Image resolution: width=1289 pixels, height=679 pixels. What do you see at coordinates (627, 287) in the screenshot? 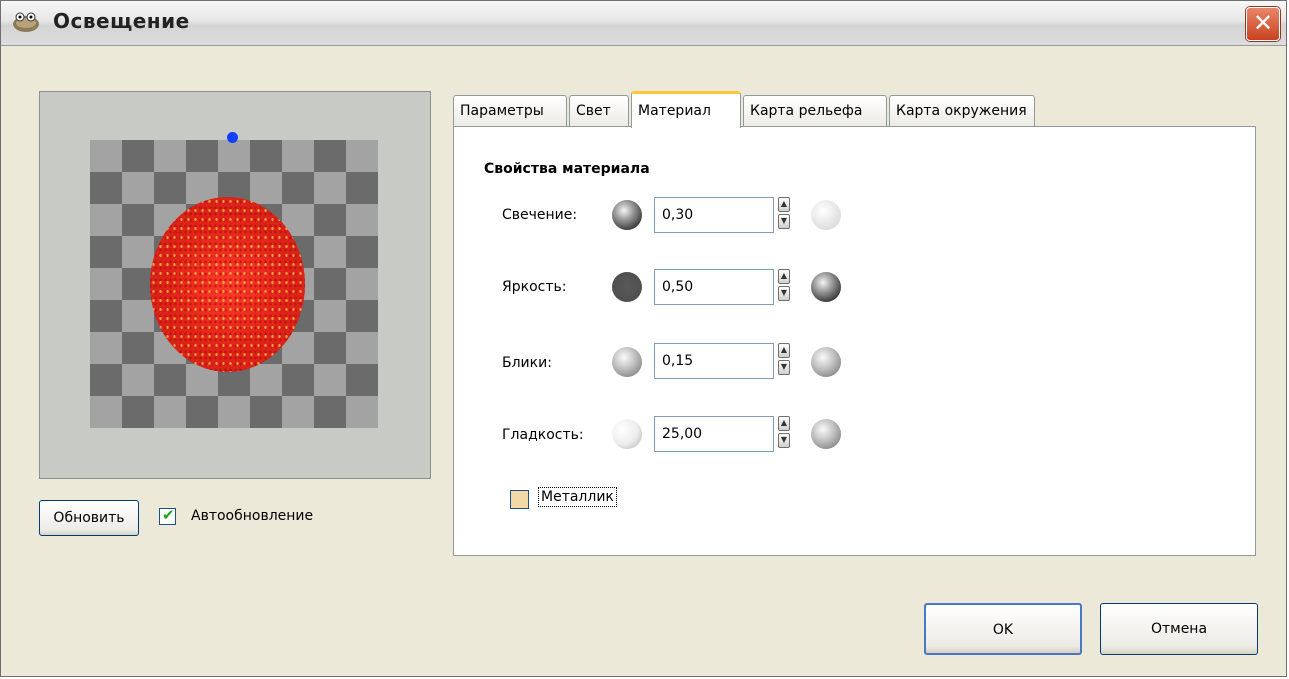
I see `sphere-brightness-low-icon` at bounding box center [627, 287].